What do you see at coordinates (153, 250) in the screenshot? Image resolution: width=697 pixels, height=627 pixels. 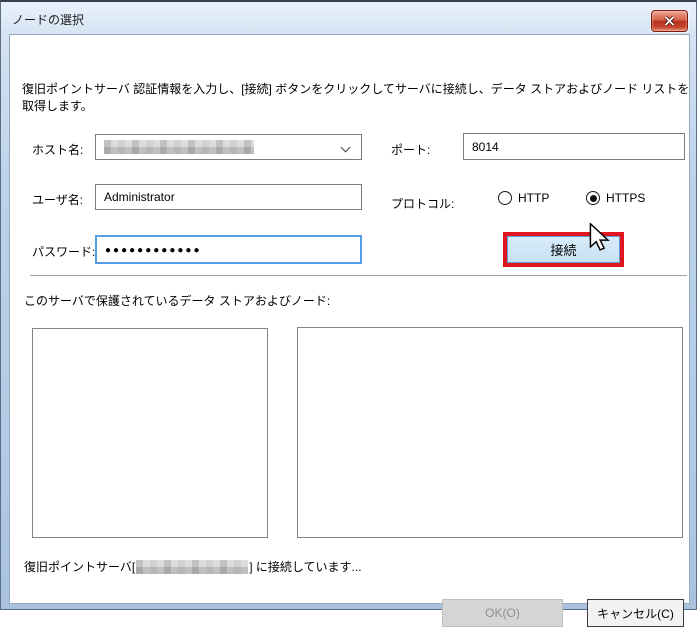 I see `password-masked-value: ●●●●●●●●●●●●` at bounding box center [153, 250].